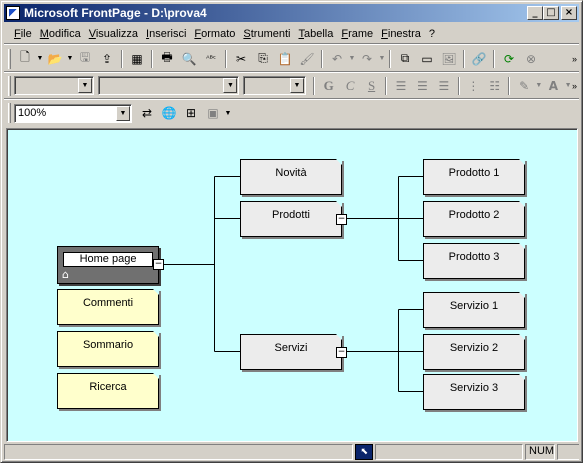 This screenshot has height=463, width=583. I want to click on open-icon: 📂, so click(55, 58).